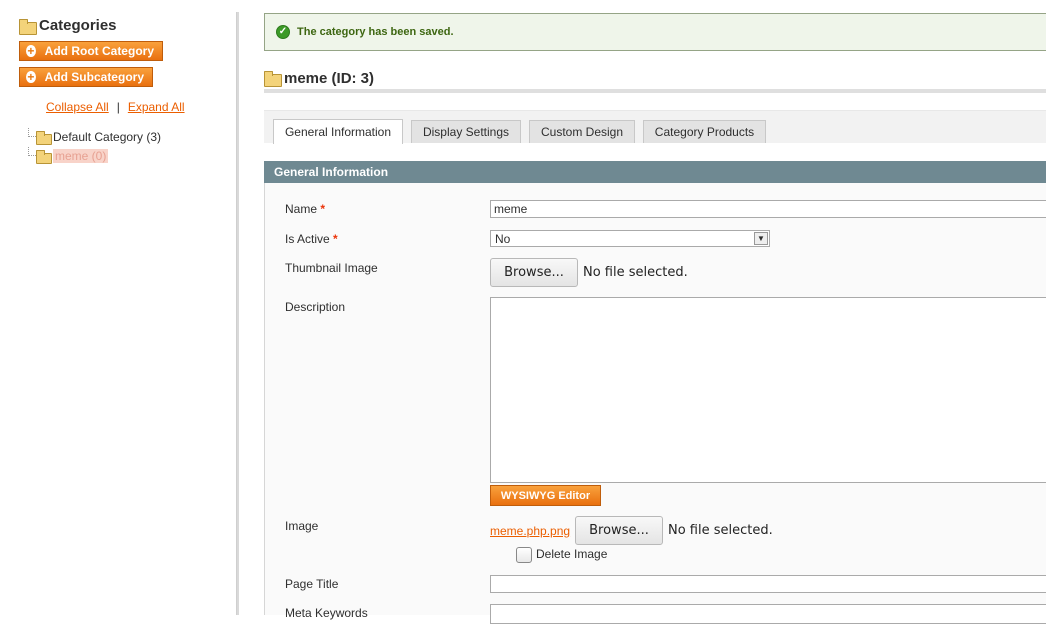  I want to click on sidebar-divider, so click(237, 313).